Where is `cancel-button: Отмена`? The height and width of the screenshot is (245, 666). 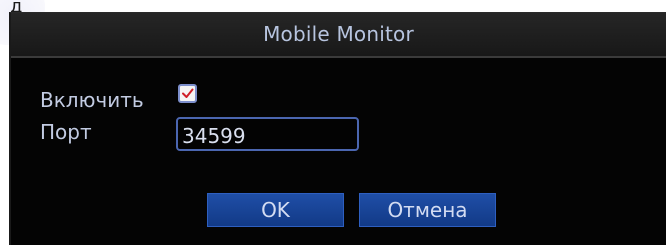 cancel-button: Отмена is located at coordinates (427, 210).